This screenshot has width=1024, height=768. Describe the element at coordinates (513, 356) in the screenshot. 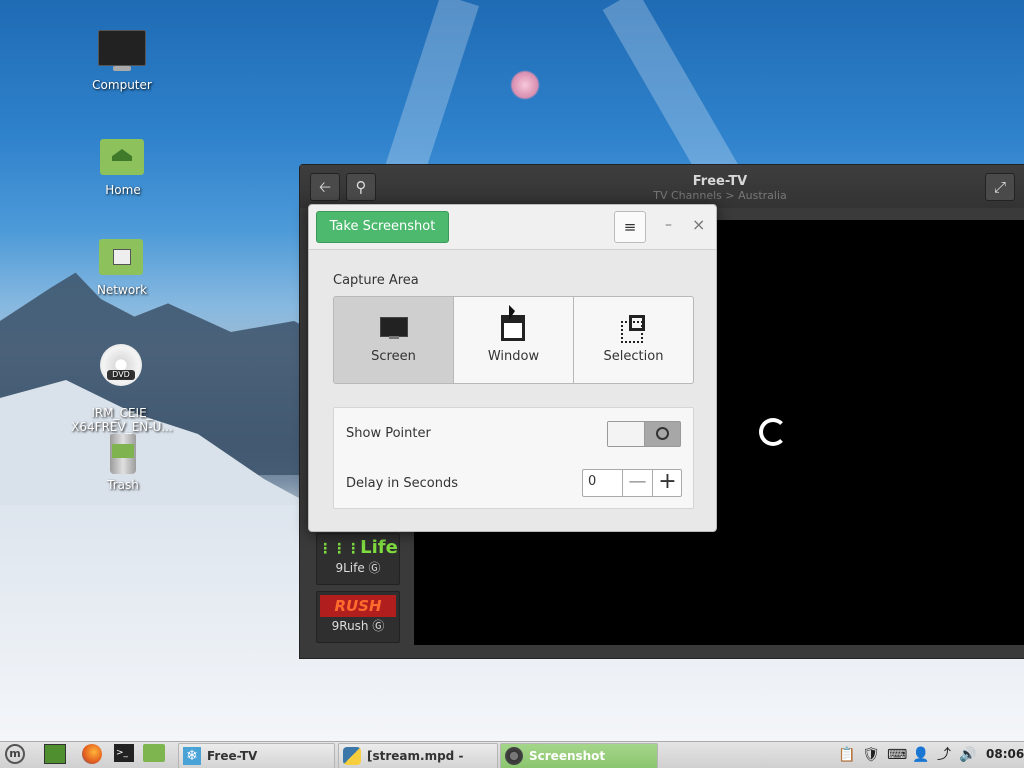

I see `capture-window-label: Window` at that location.